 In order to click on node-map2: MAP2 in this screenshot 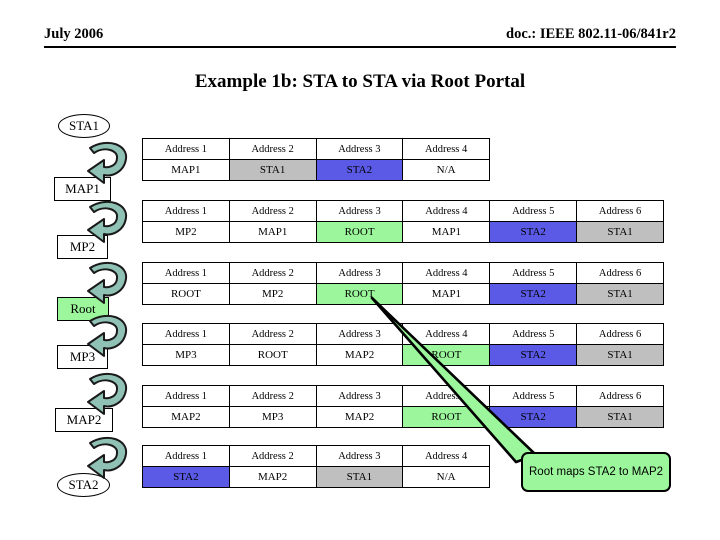, I will do `click(84, 420)`.